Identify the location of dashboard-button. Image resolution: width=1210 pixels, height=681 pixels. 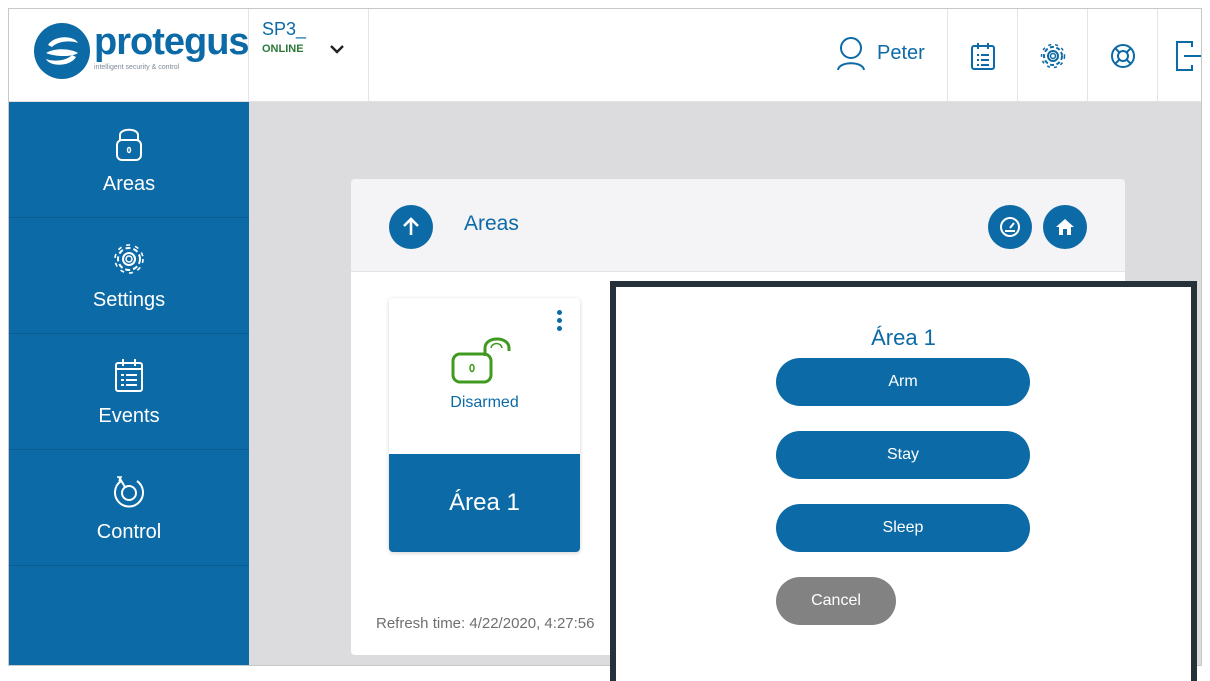
(1010, 227).